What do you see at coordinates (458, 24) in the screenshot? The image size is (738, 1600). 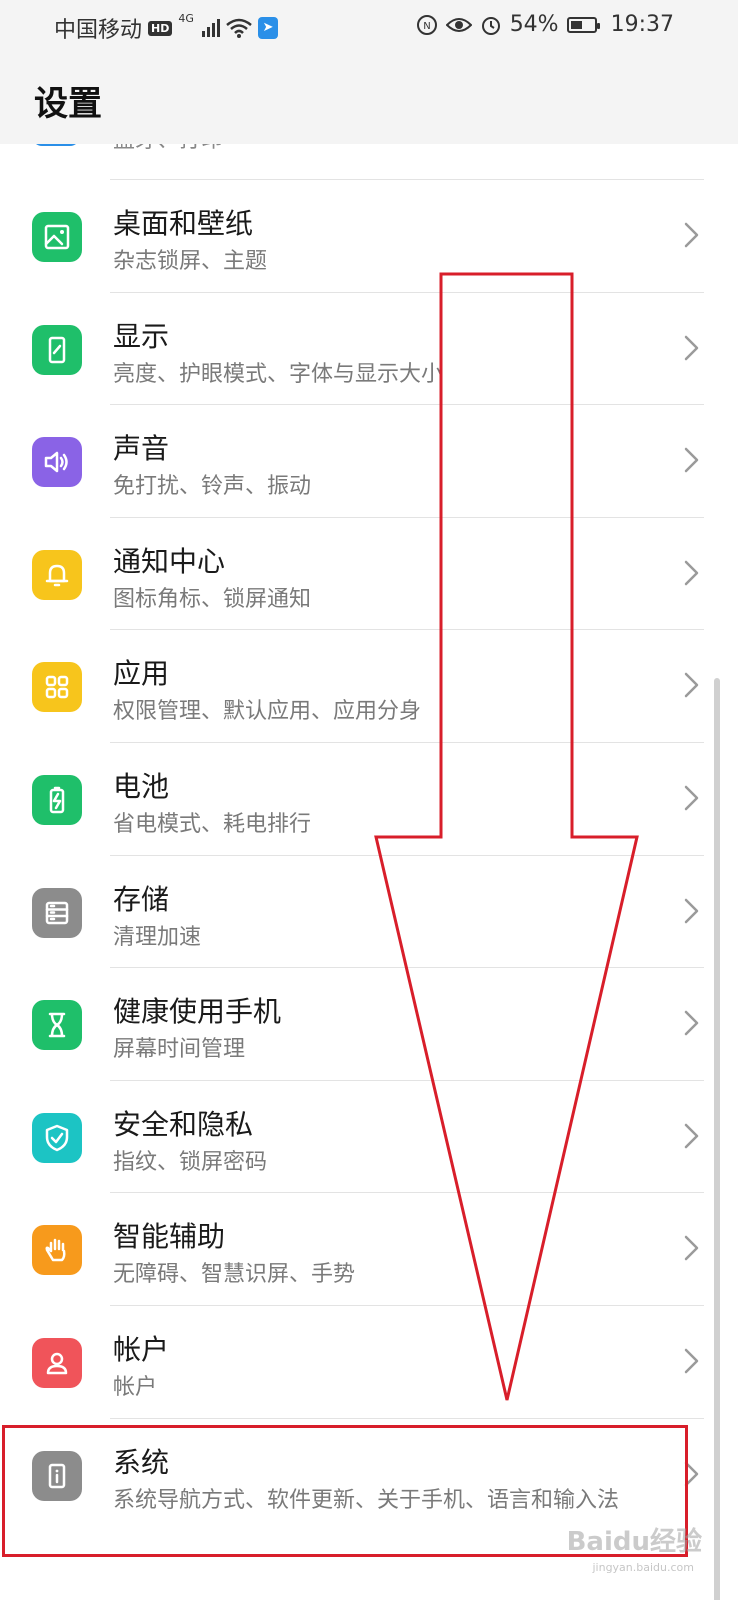 I see `eye-comfort-icon` at bounding box center [458, 24].